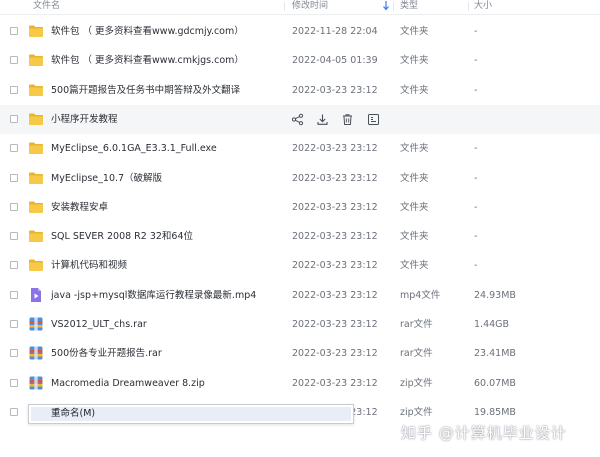  What do you see at coordinates (153, 295) in the screenshot?
I see `file-name: java -jsp+mysql数据库运行教程录像最新.mp4` at bounding box center [153, 295].